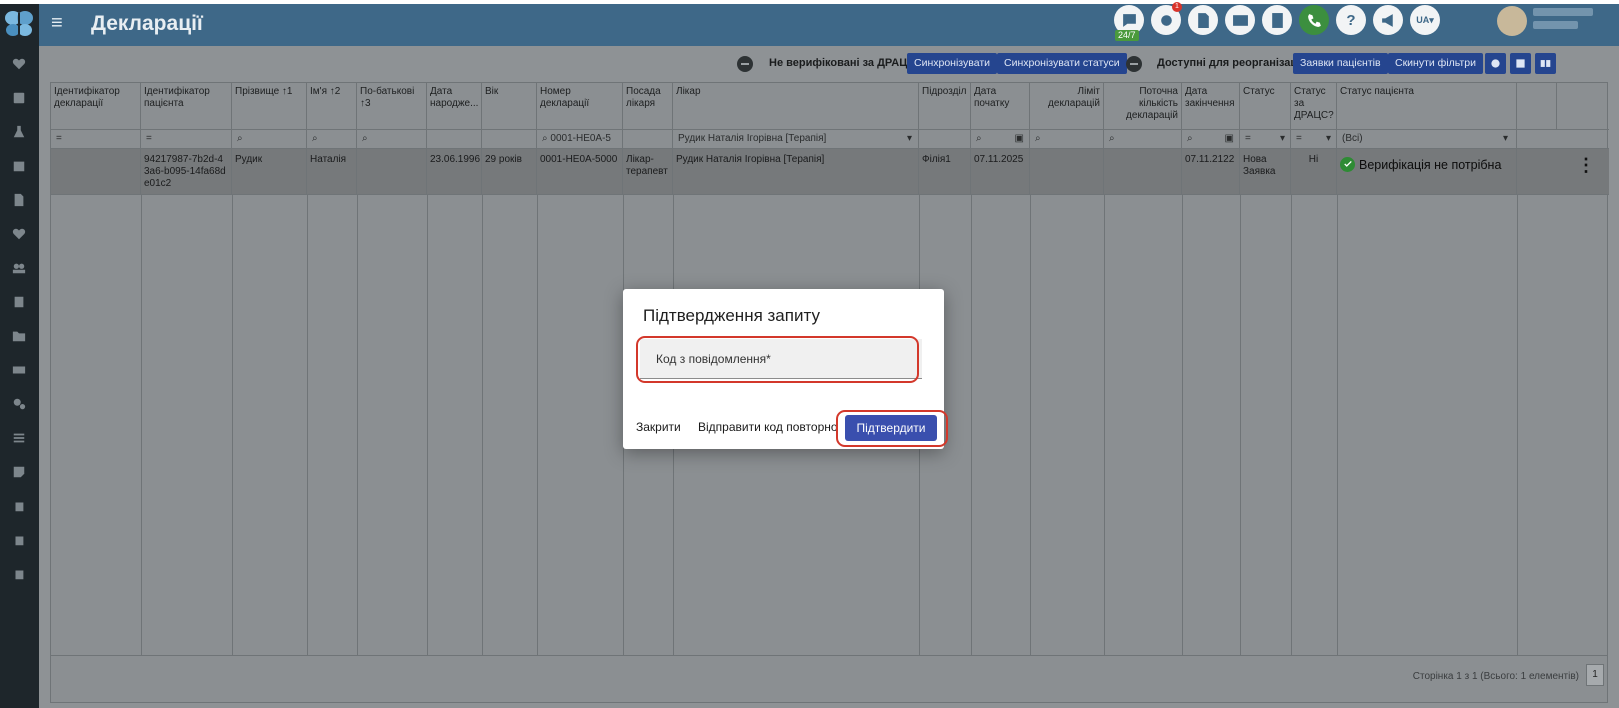  I want to click on col-drac-status: Статус за ДРАЦС?, so click(1314, 106).